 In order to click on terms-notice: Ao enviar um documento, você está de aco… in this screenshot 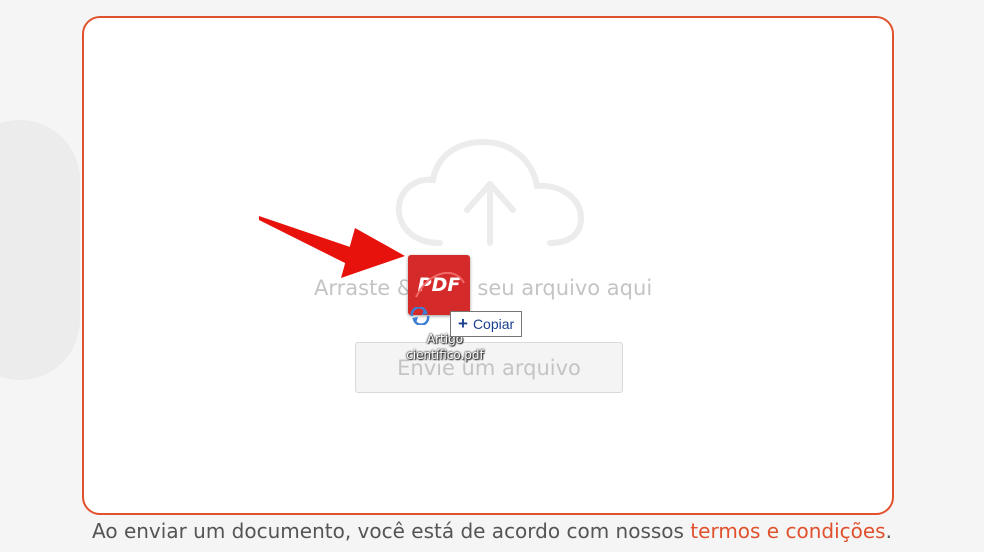, I will do `click(492, 531)`.